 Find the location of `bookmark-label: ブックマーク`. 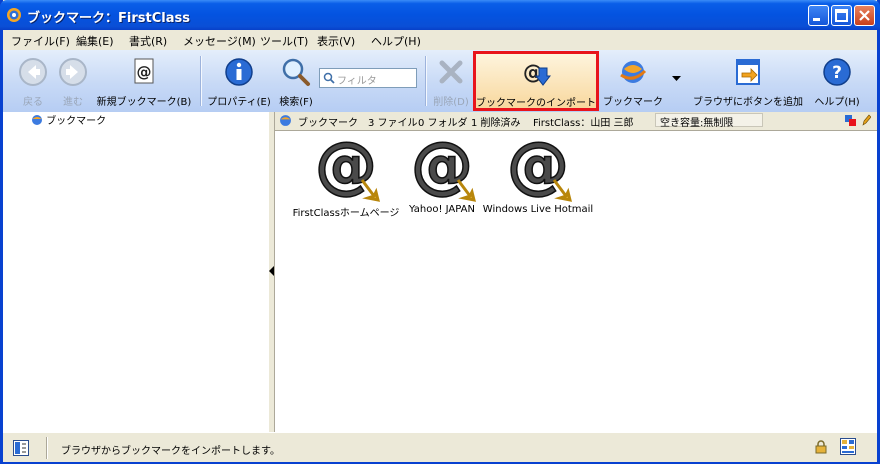

bookmark-label: ブックマーク is located at coordinates (633, 102).